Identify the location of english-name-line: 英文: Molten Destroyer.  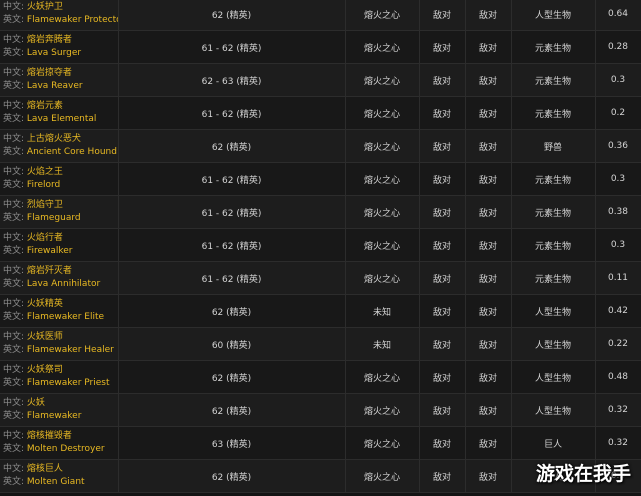
(60, 449).